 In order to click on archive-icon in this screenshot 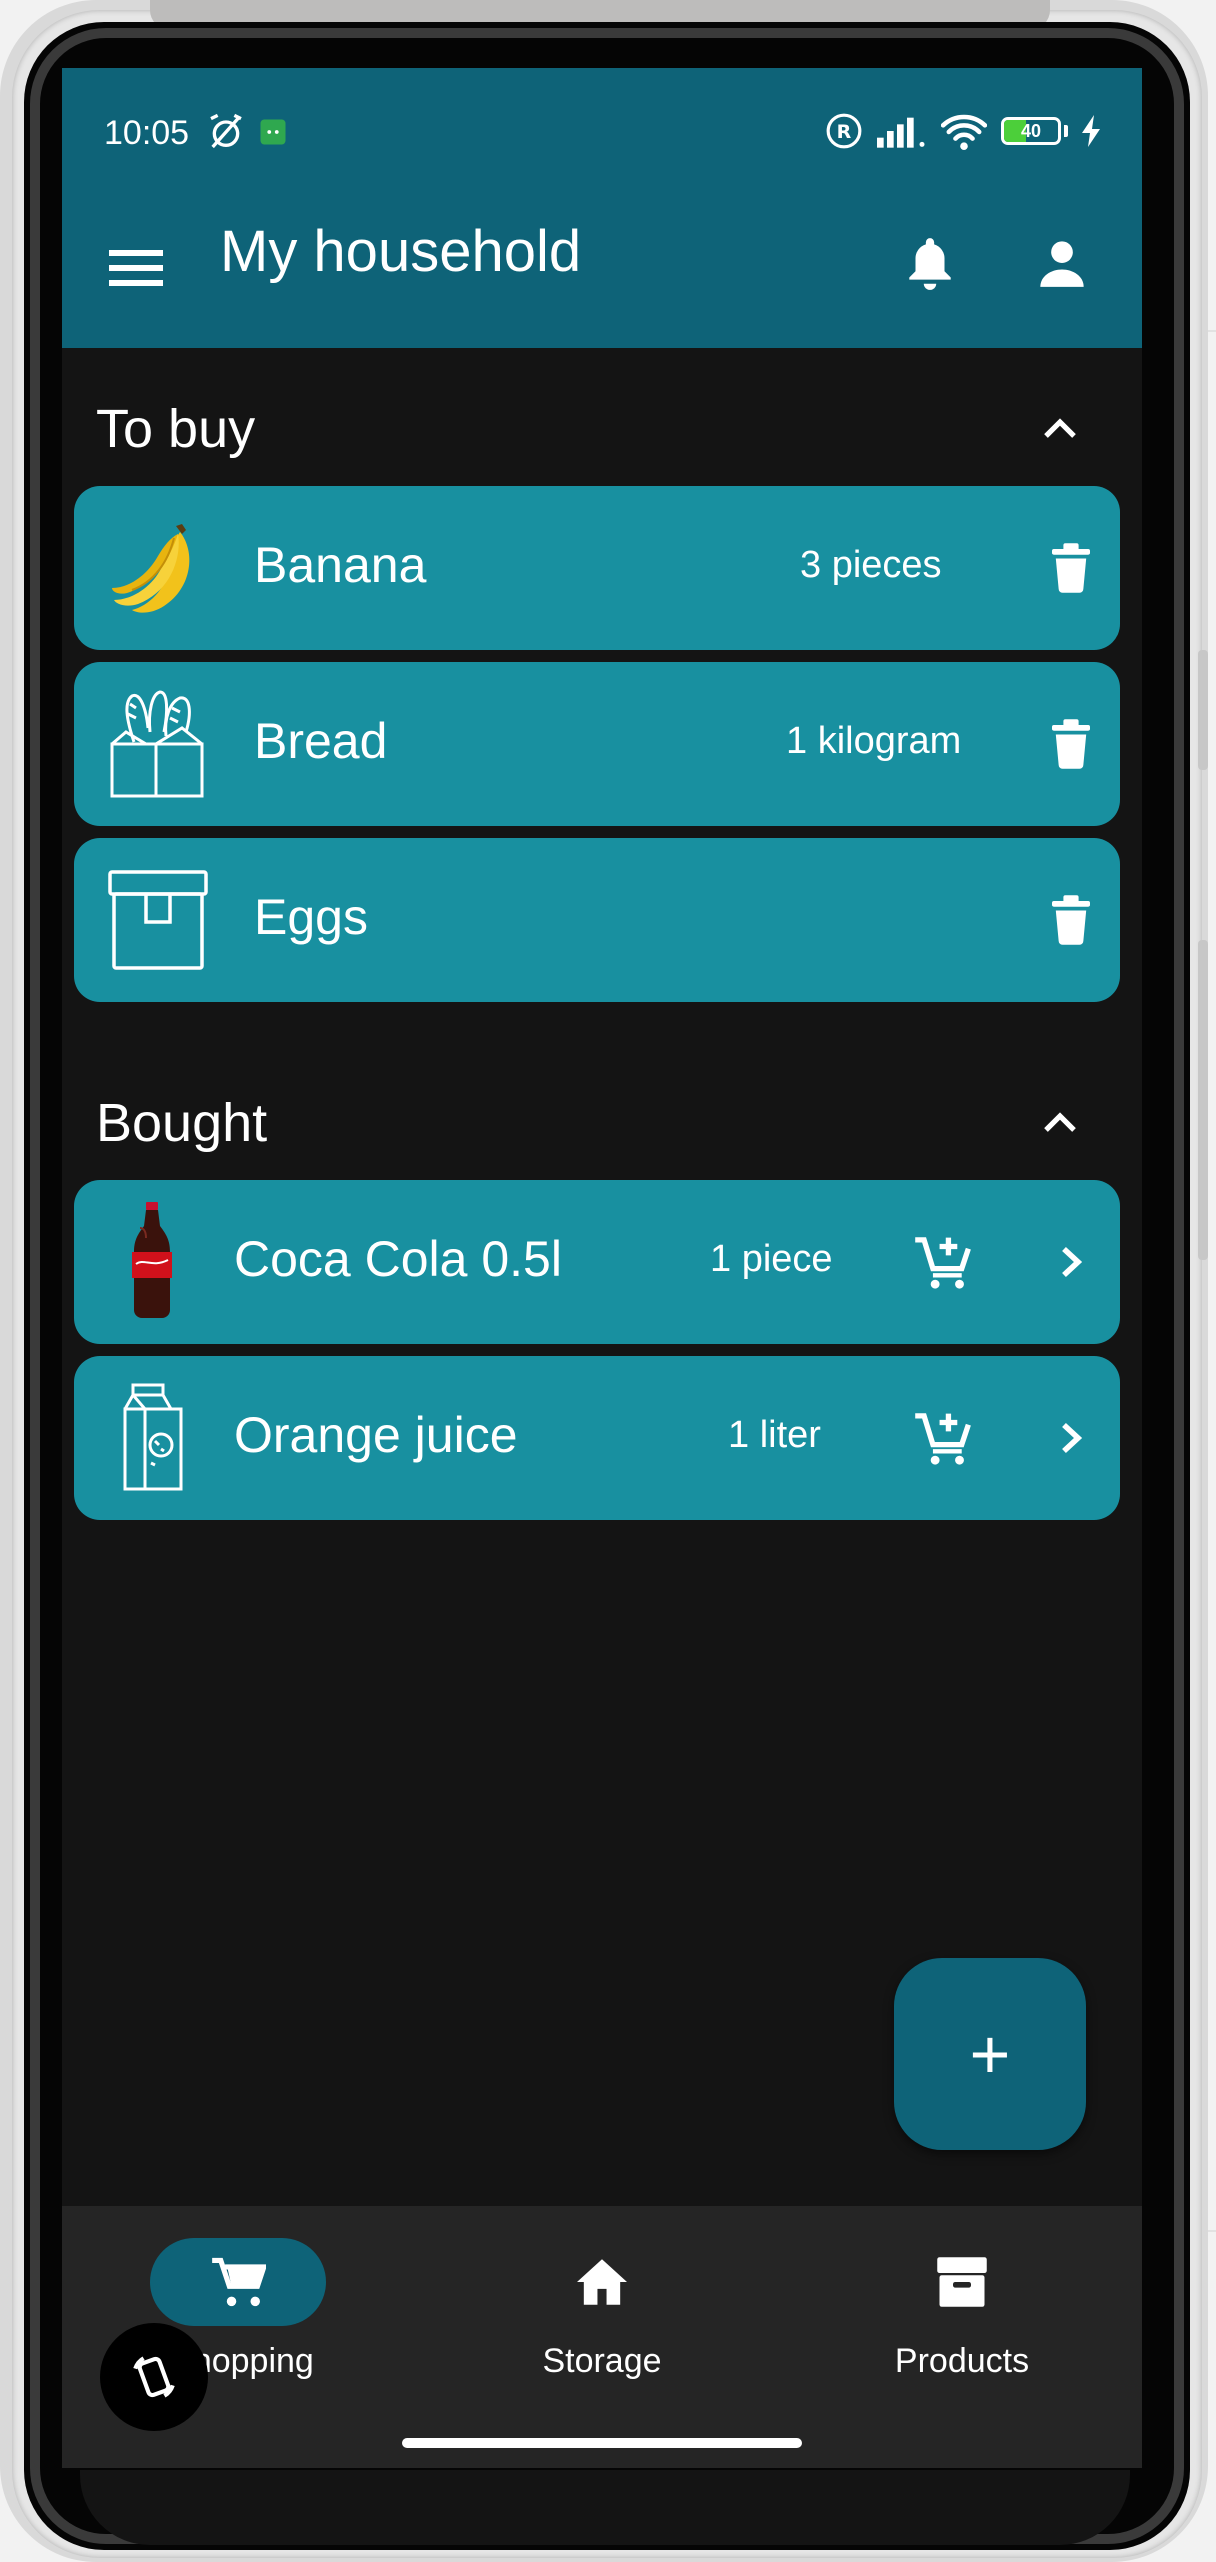, I will do `click(962, 2282)`.